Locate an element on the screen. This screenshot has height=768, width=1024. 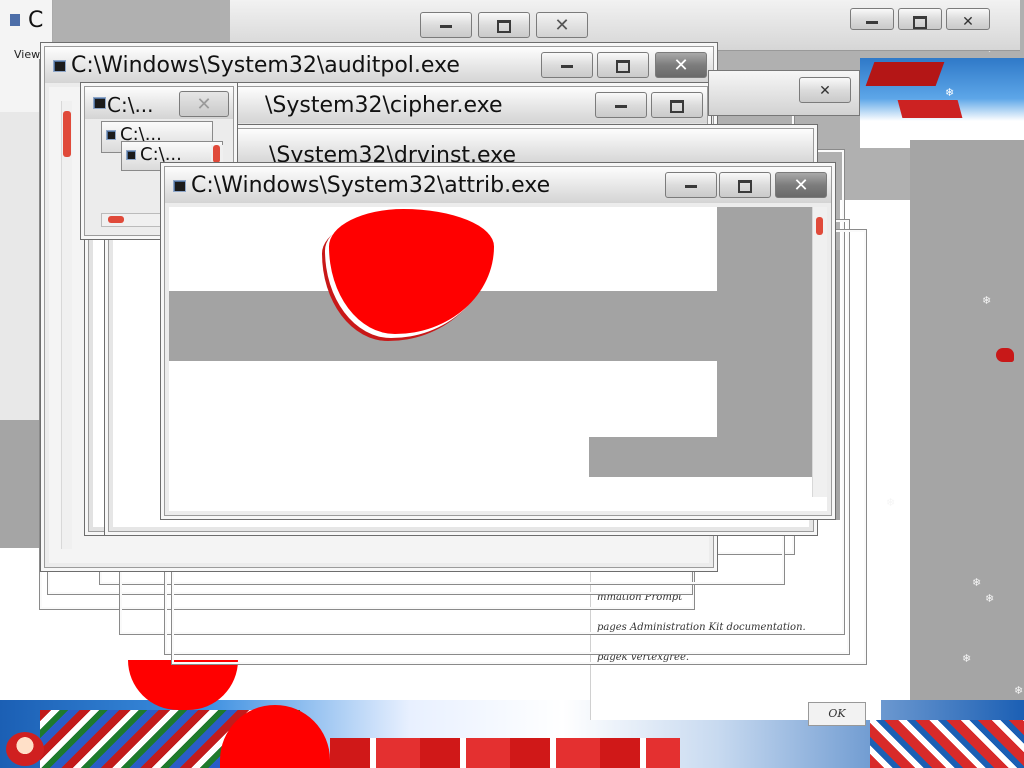
window-title: C:\Windows\System32\attrib.exe is located at coordinates (371, 185).